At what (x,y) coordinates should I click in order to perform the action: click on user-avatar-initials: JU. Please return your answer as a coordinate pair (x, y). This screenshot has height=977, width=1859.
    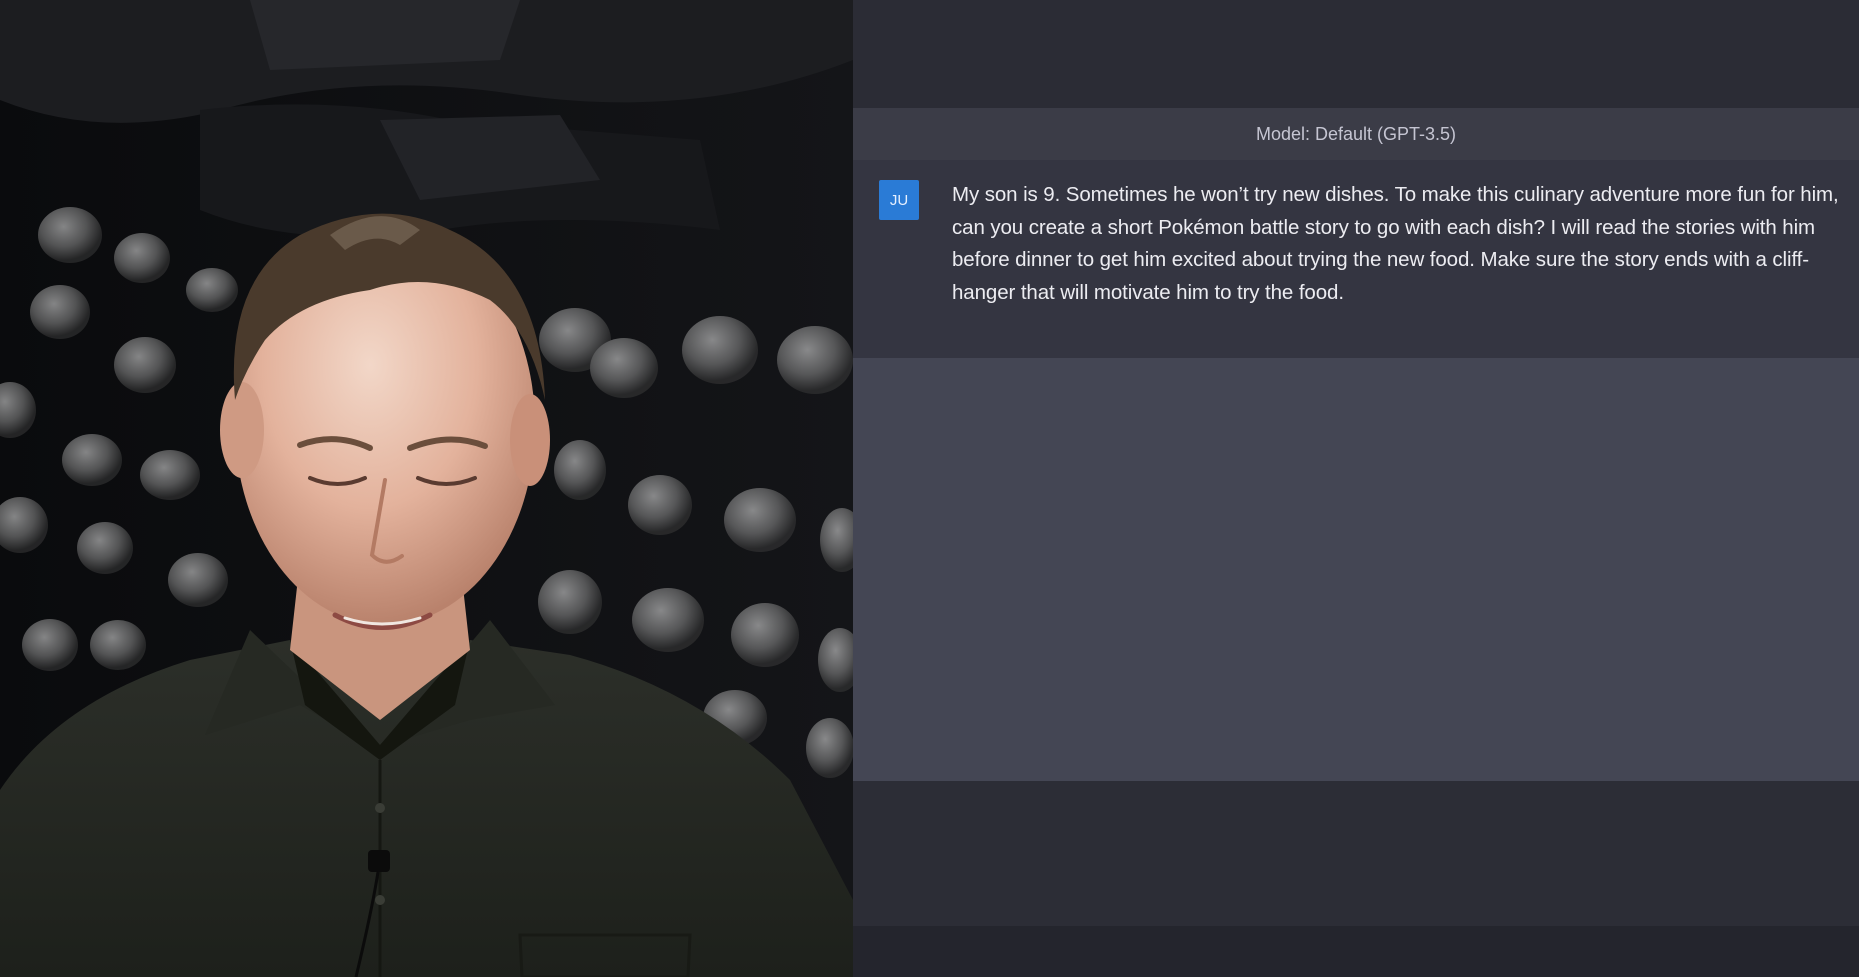
    Looking at the image, I should click on (899, 200).